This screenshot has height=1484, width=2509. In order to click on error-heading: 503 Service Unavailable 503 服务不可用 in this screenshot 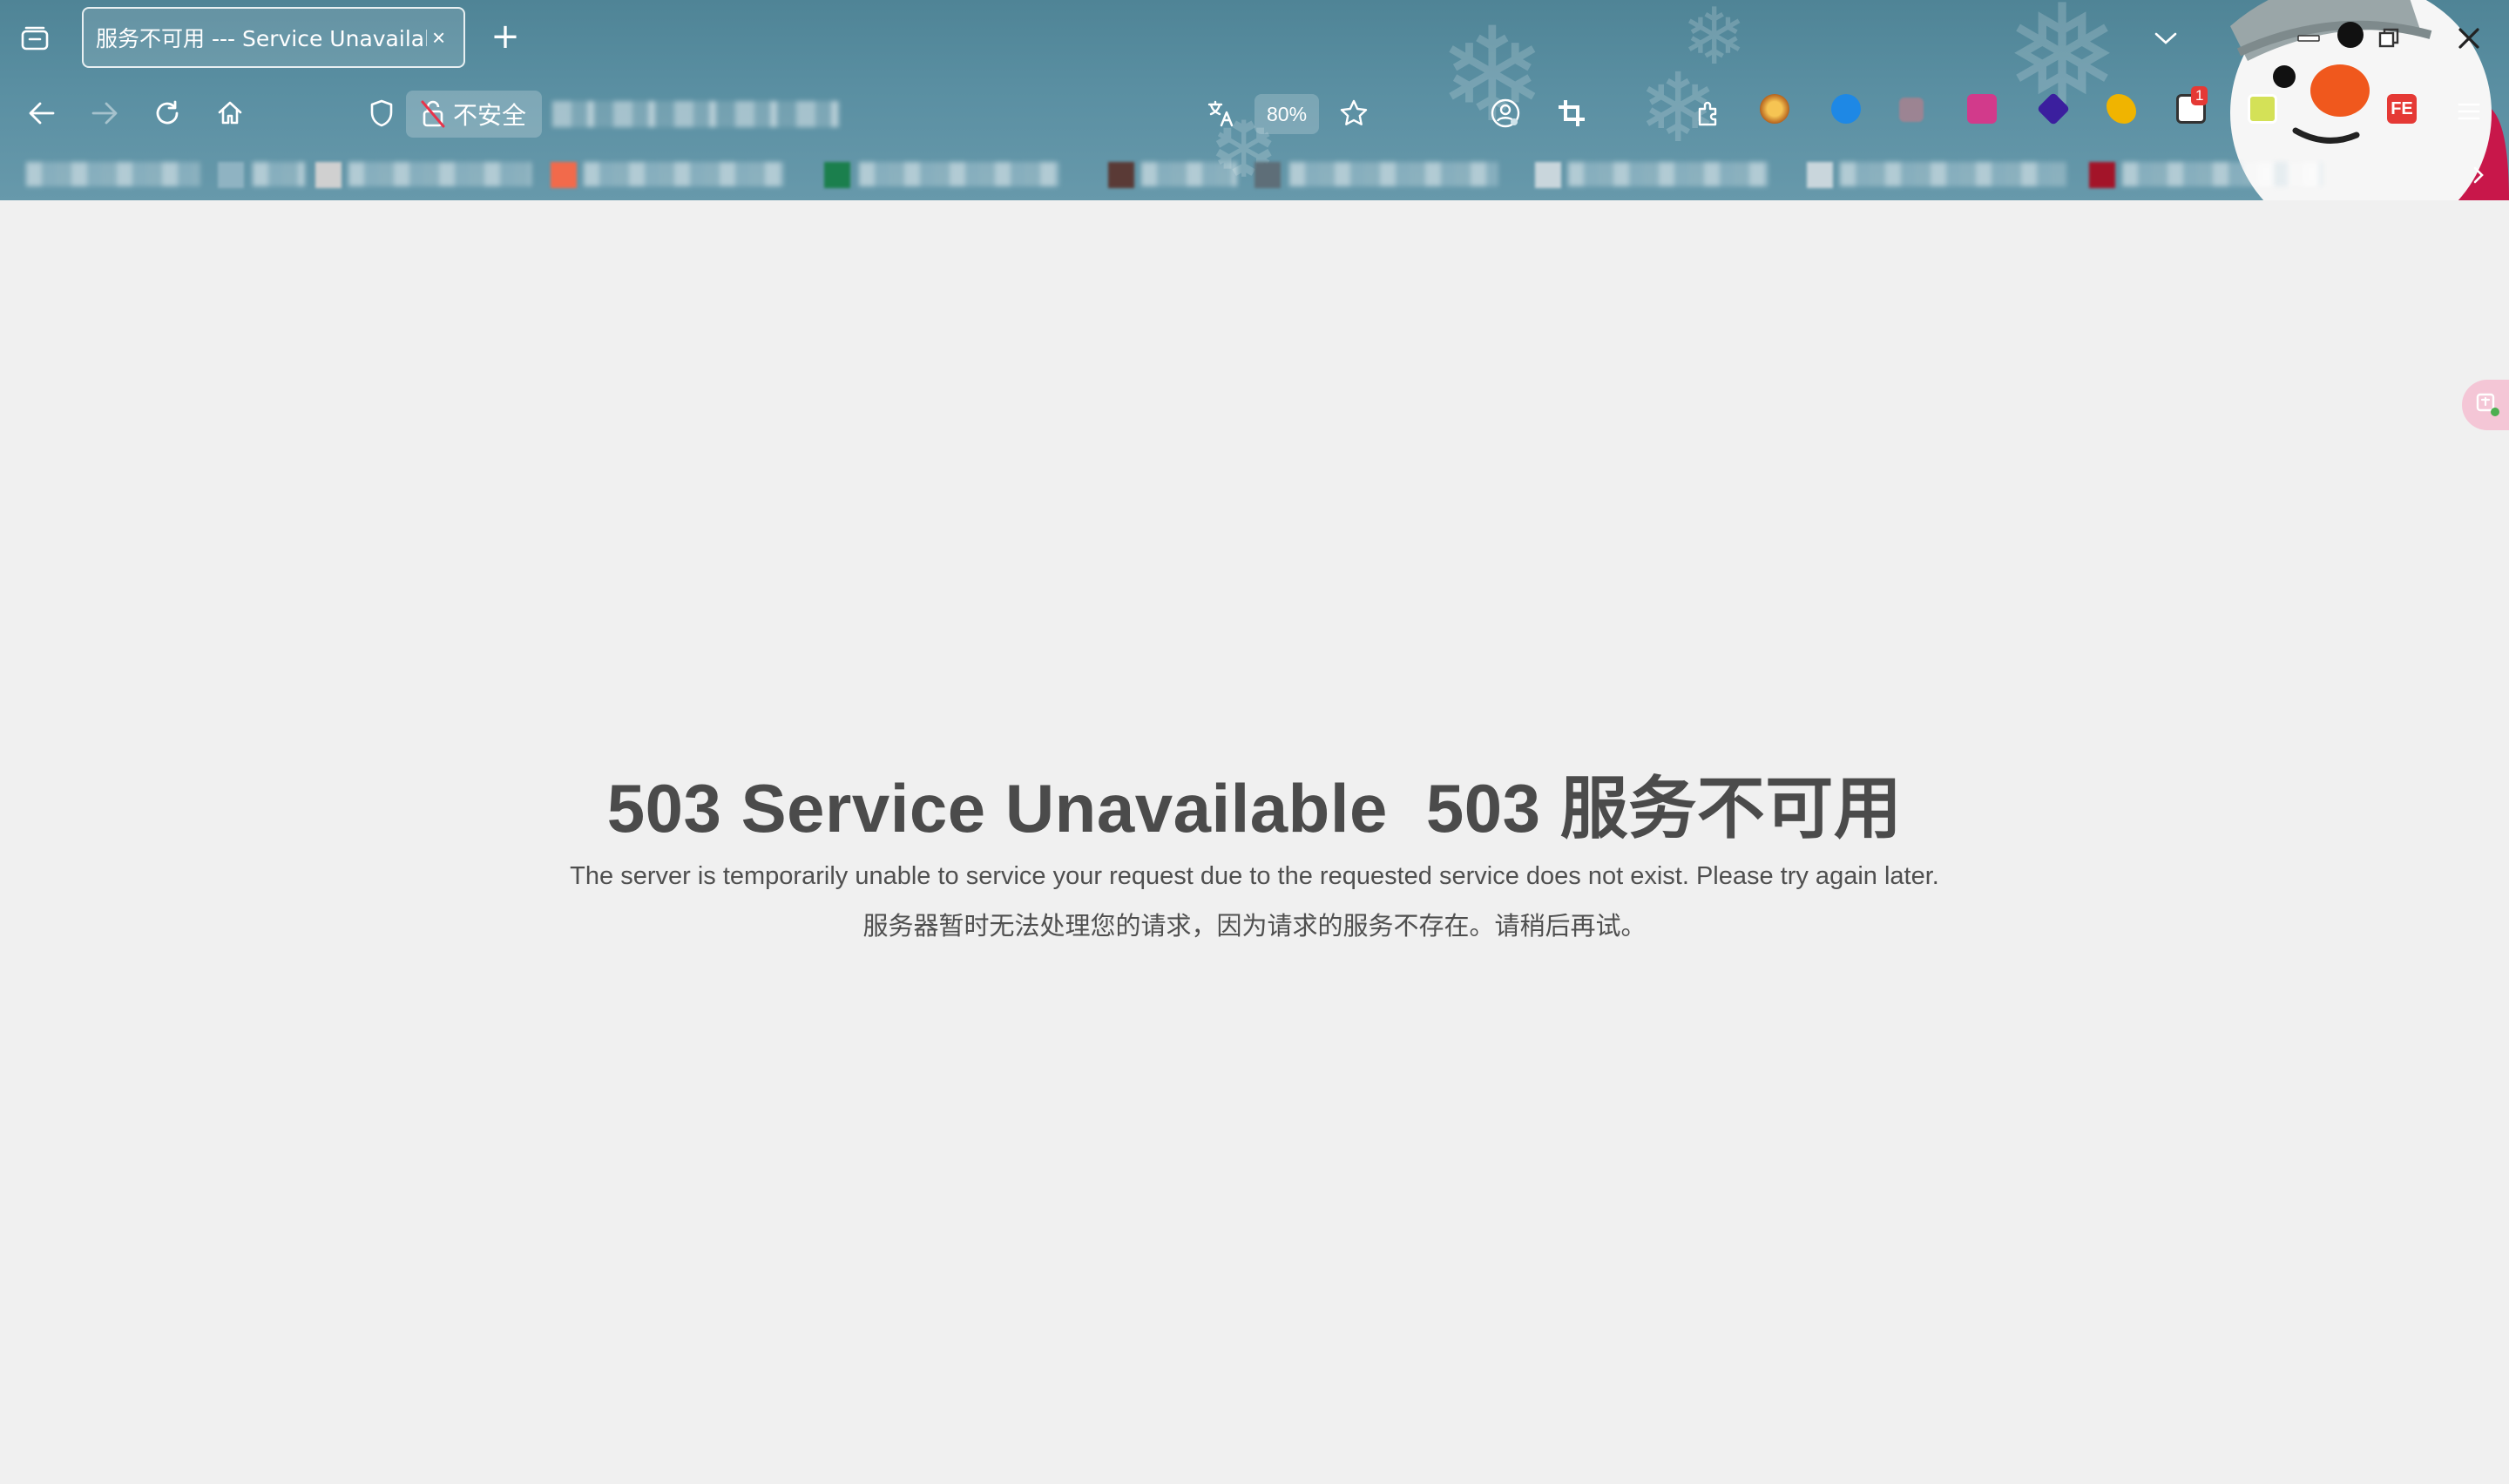, I will do `click(1254, 803)`.